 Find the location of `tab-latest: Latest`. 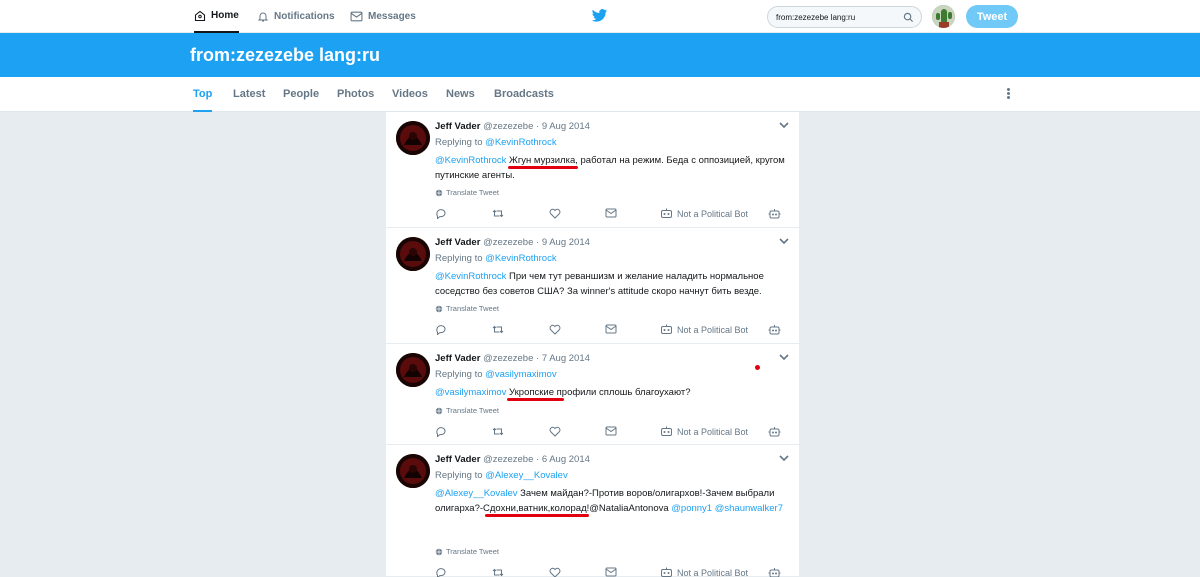

tab-latest: Latest is located at coordinates (249, 94).